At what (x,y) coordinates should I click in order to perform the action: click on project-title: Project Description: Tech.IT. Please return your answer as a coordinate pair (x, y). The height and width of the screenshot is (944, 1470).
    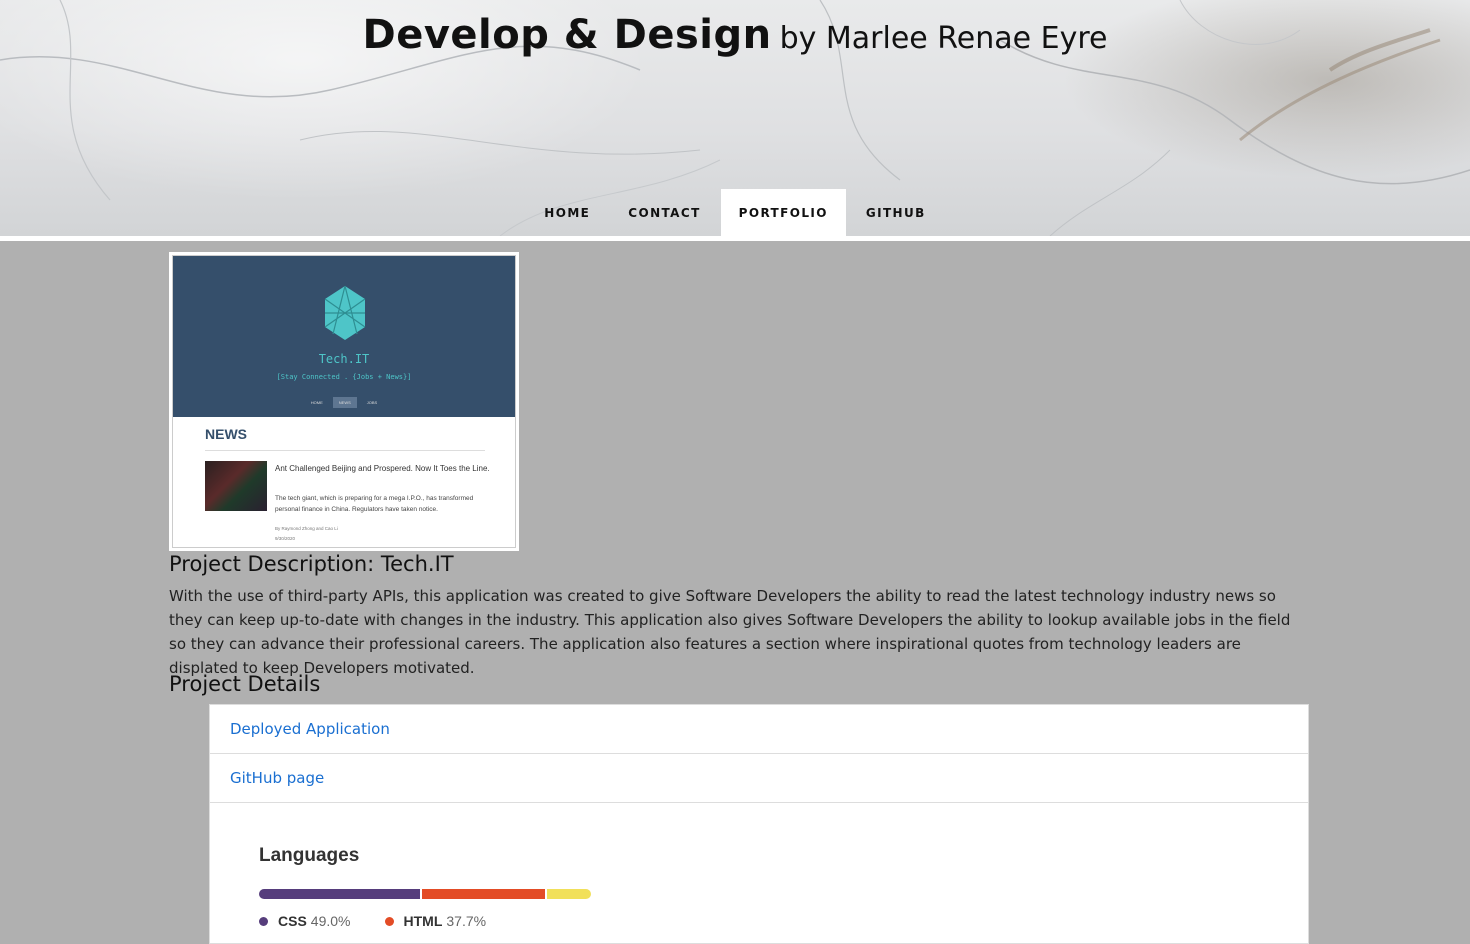
    Looking at the image, I should click on (311, 564).